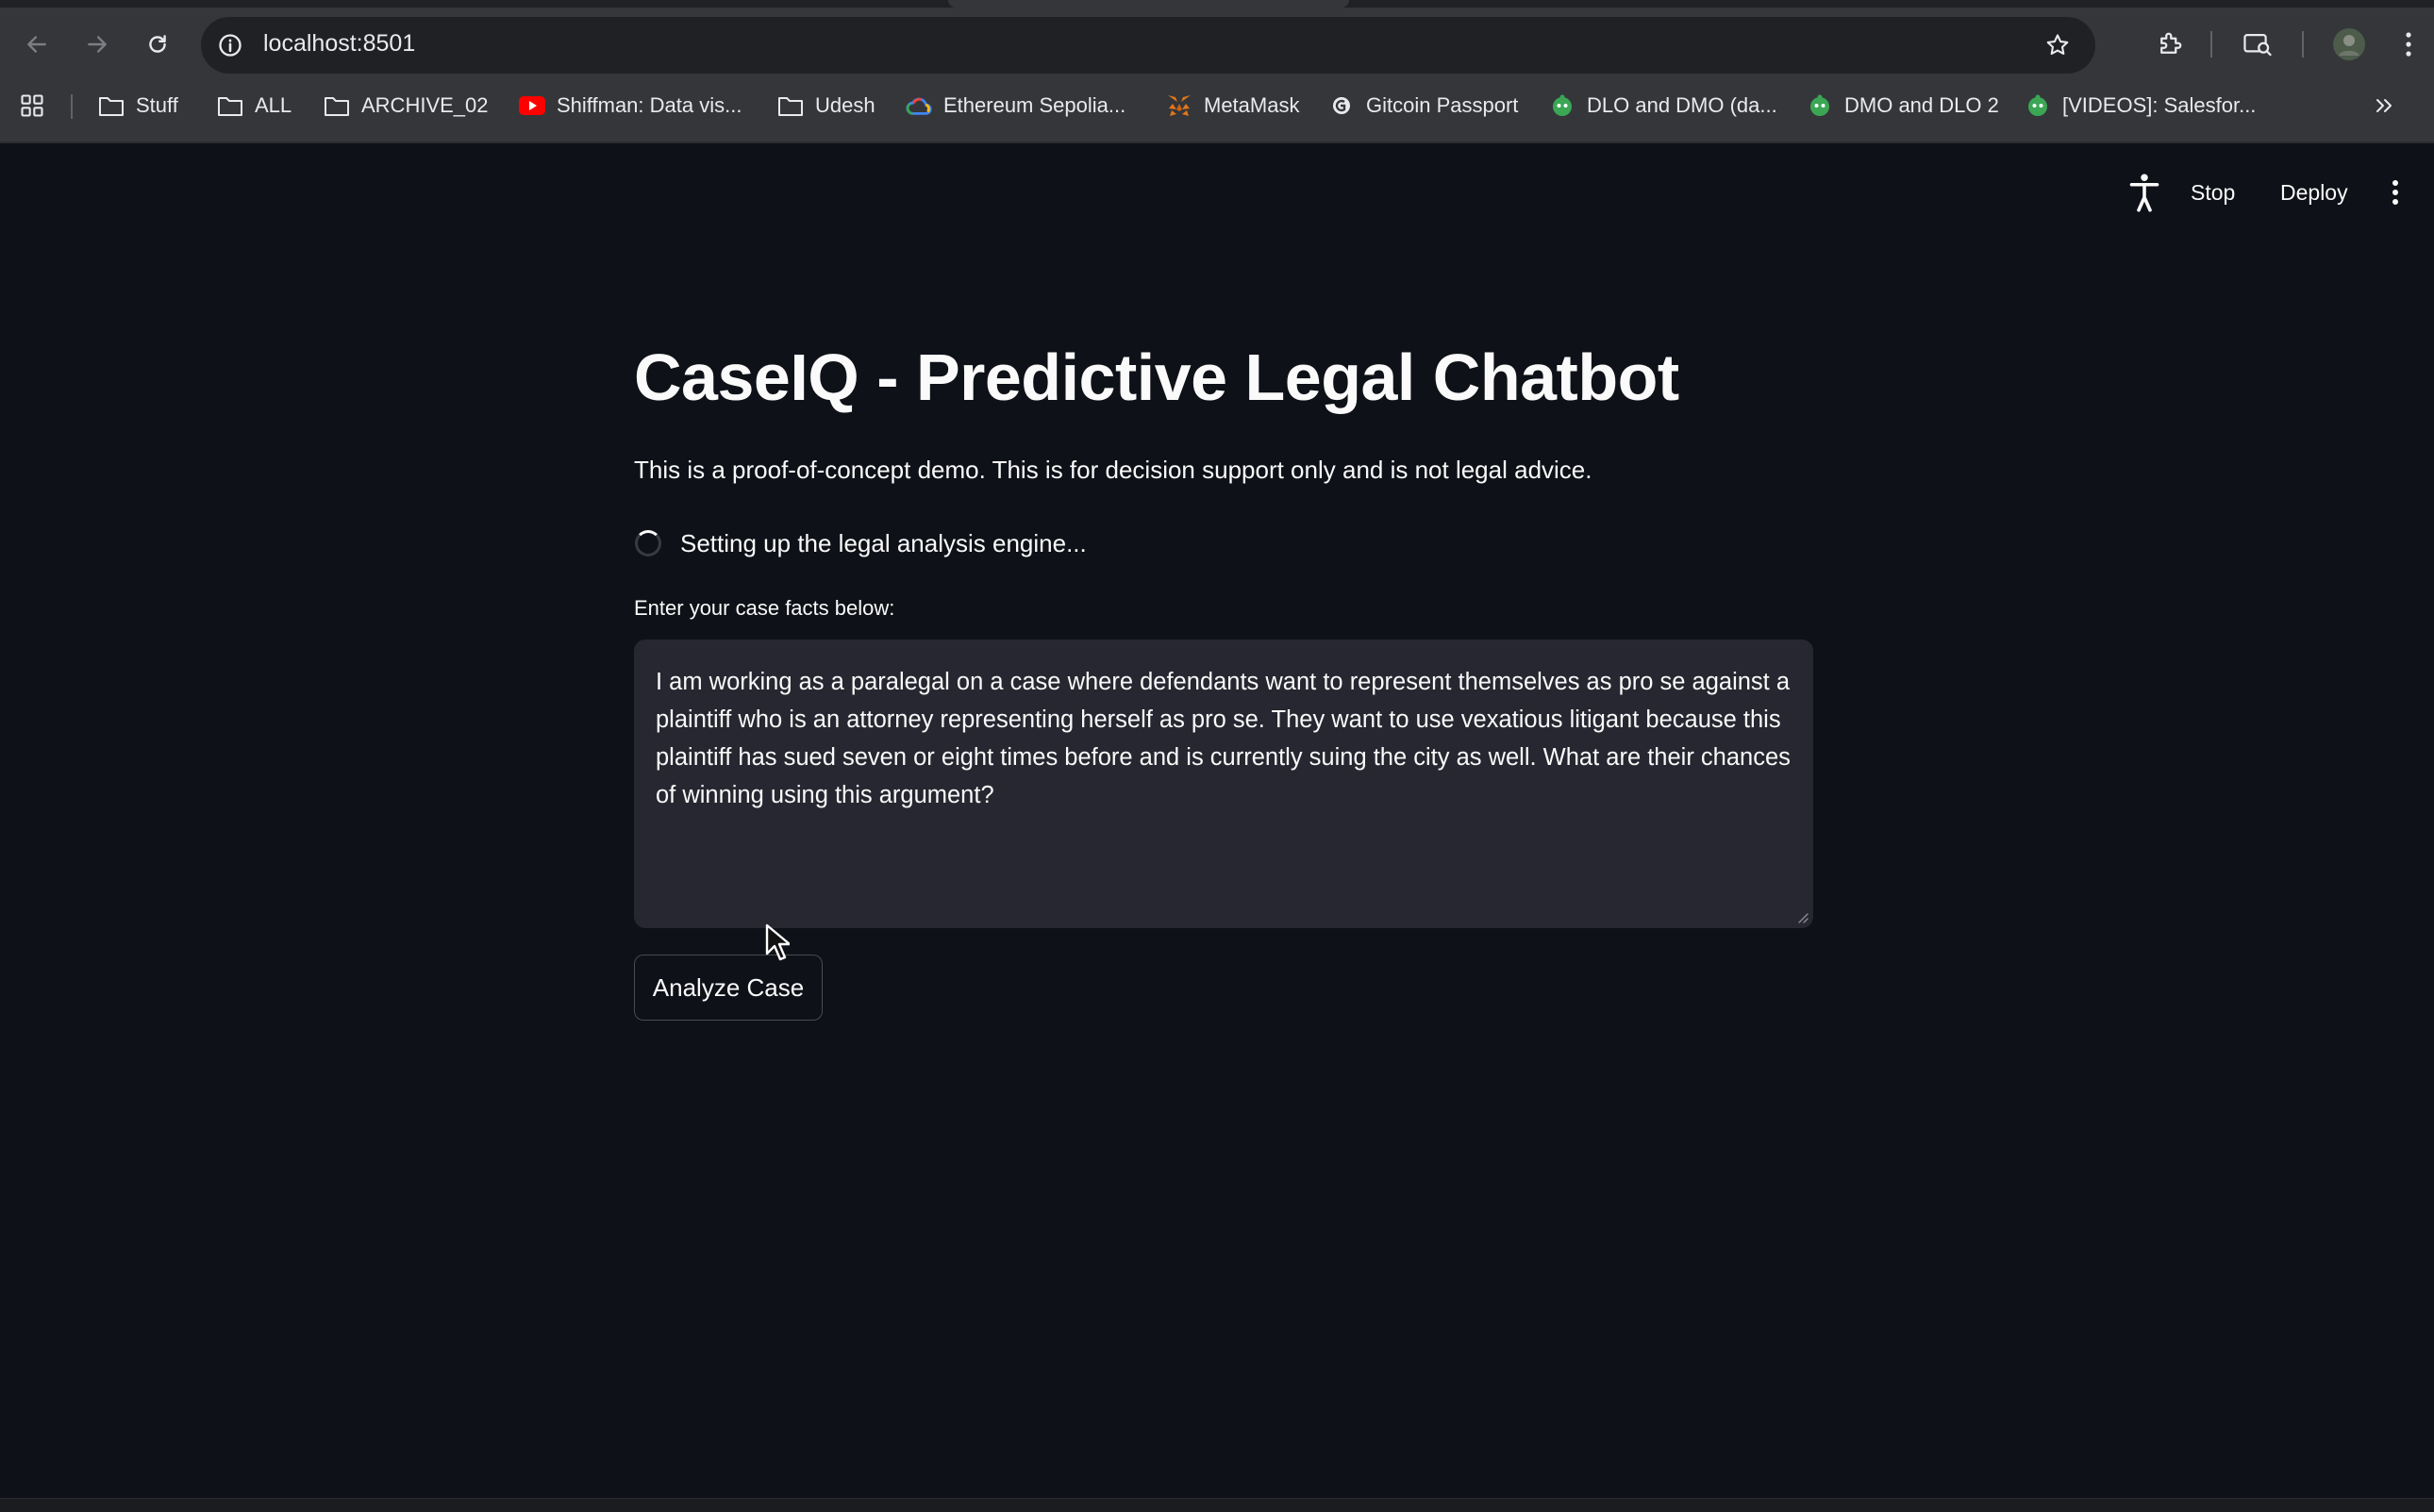 This screenshot has width=2434, height=1512. I want to click on more-bookmarks-button, so click(2384, 105).